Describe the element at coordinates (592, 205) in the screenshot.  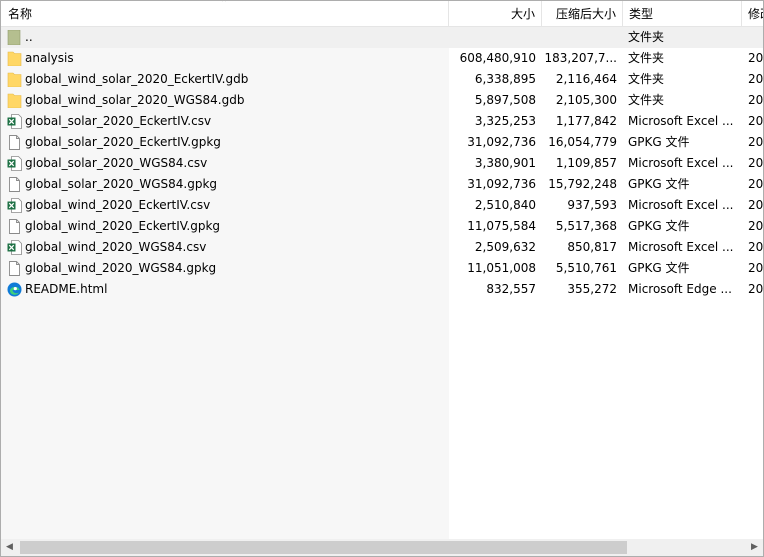
I see `file-packed-size: 937,593` at that location.